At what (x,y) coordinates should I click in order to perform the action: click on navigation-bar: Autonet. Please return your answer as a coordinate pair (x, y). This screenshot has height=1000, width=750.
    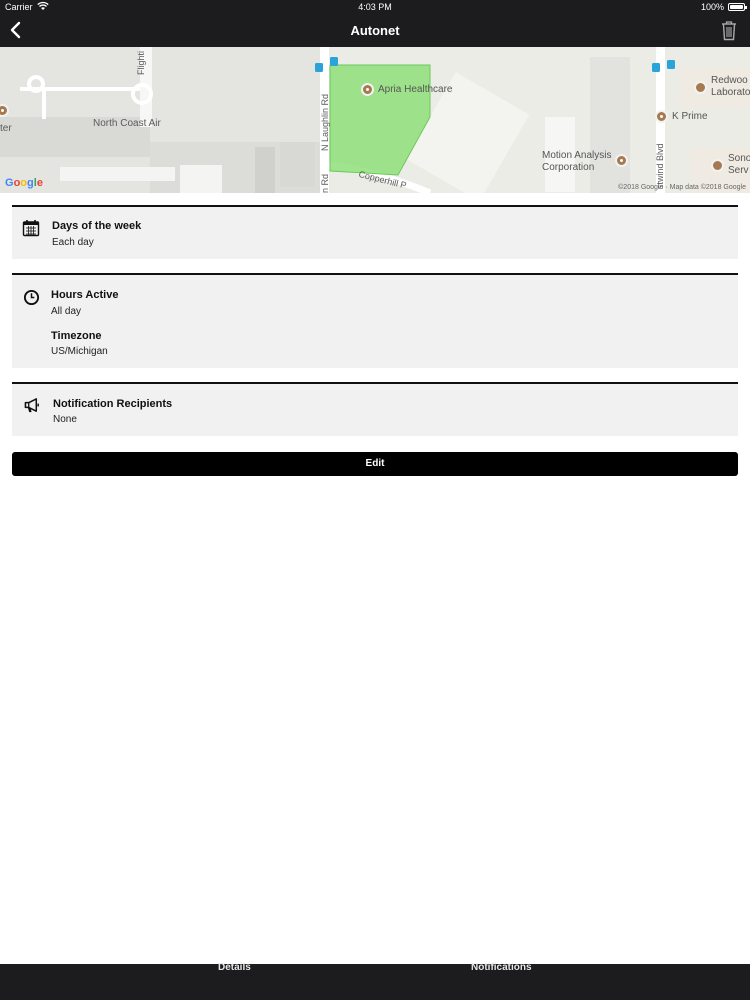
    Looking at the image, I should click on (375, 30).